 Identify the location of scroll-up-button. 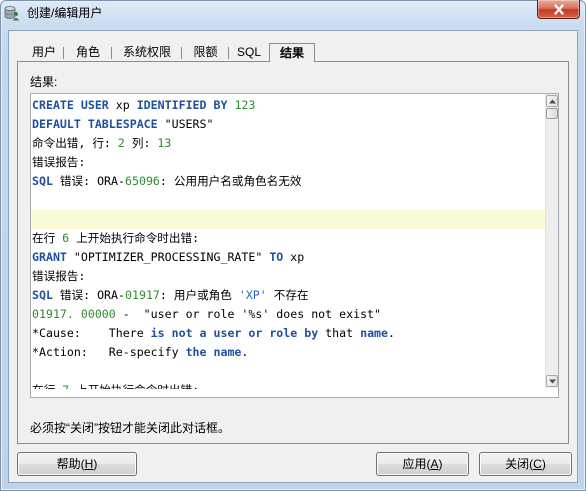
(552, 101).